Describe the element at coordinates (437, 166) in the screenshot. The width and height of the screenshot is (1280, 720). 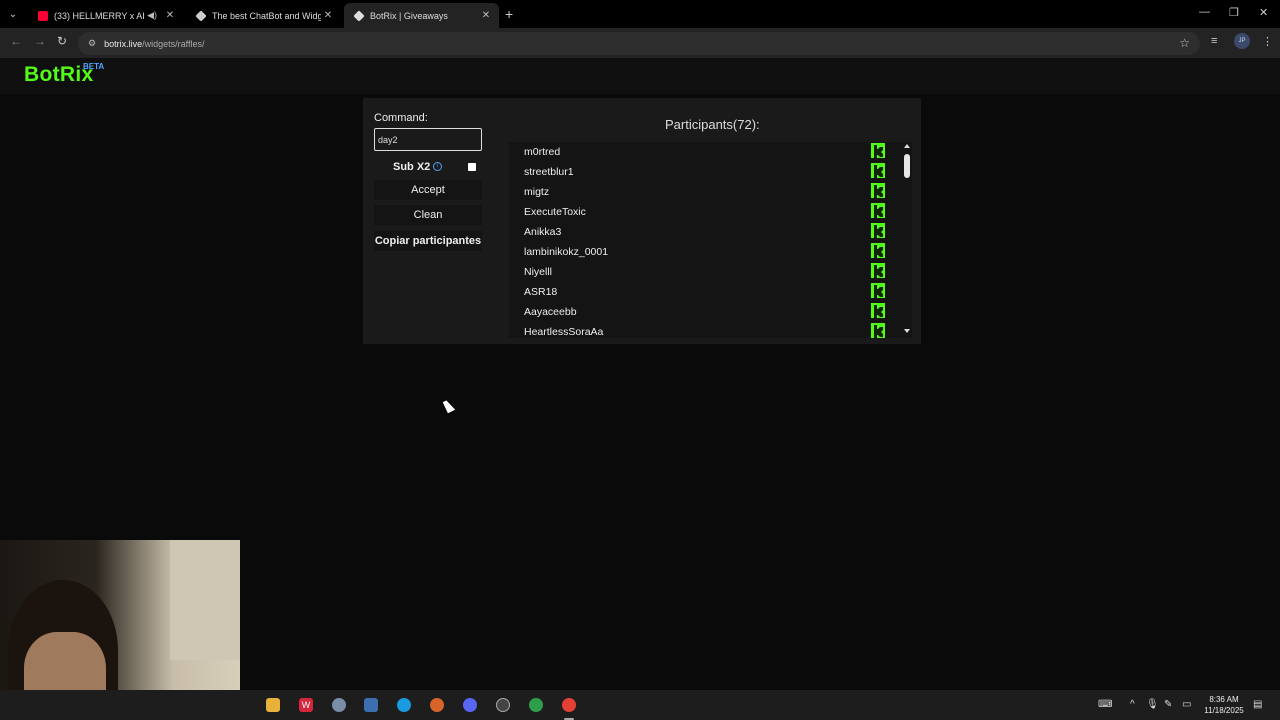
I see `info-icon: i` at that location.